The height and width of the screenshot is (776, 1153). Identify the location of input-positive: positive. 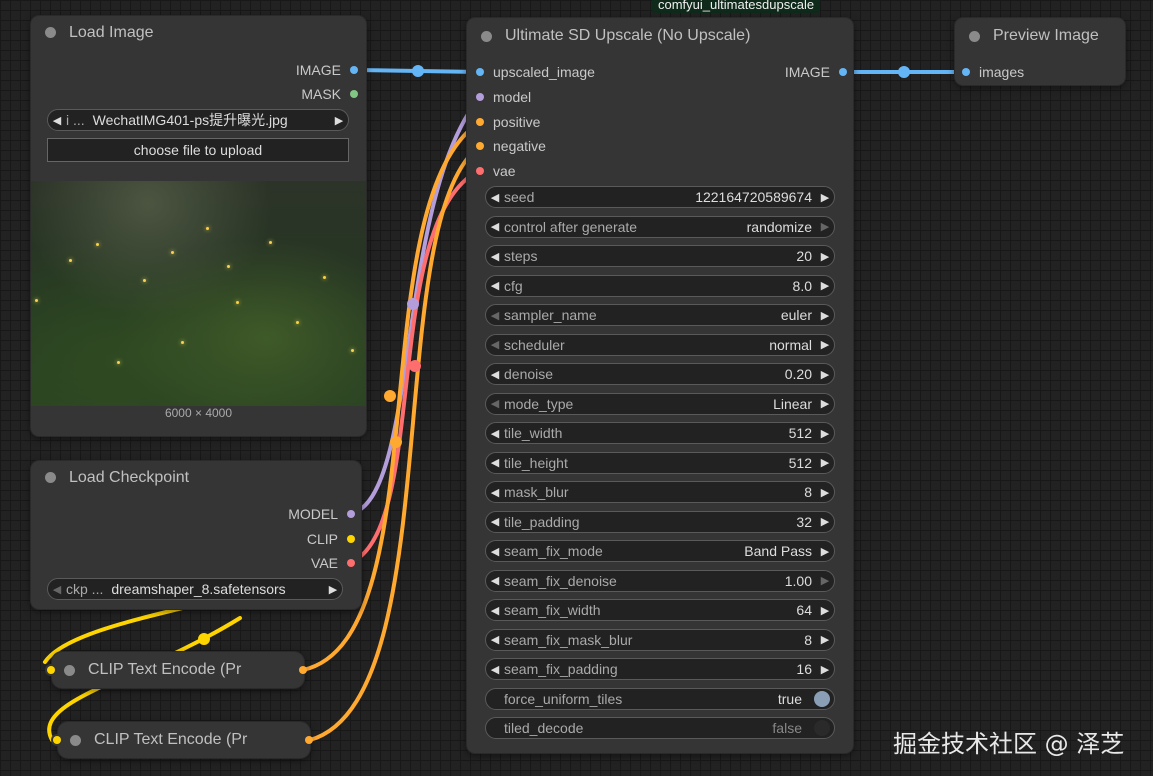
(508, 122).